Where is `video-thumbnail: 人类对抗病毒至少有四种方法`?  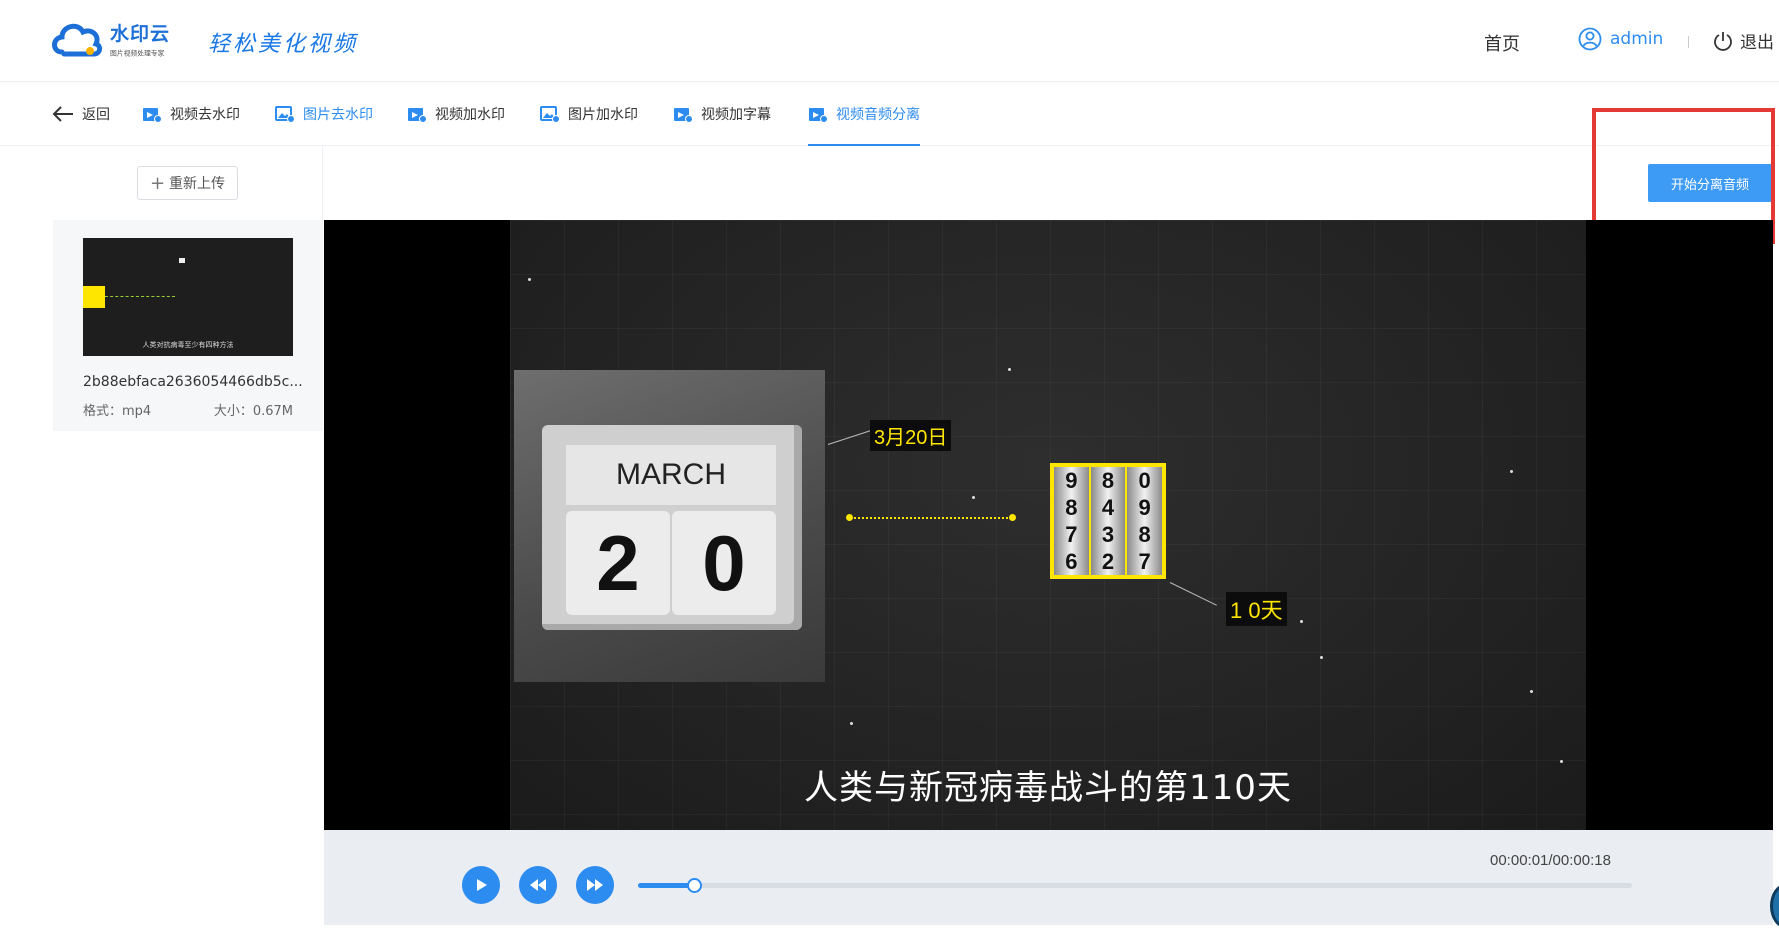 video-thumbnail: 人类对抗病毒至少有四种方法 is located at coordinates (188, 297).